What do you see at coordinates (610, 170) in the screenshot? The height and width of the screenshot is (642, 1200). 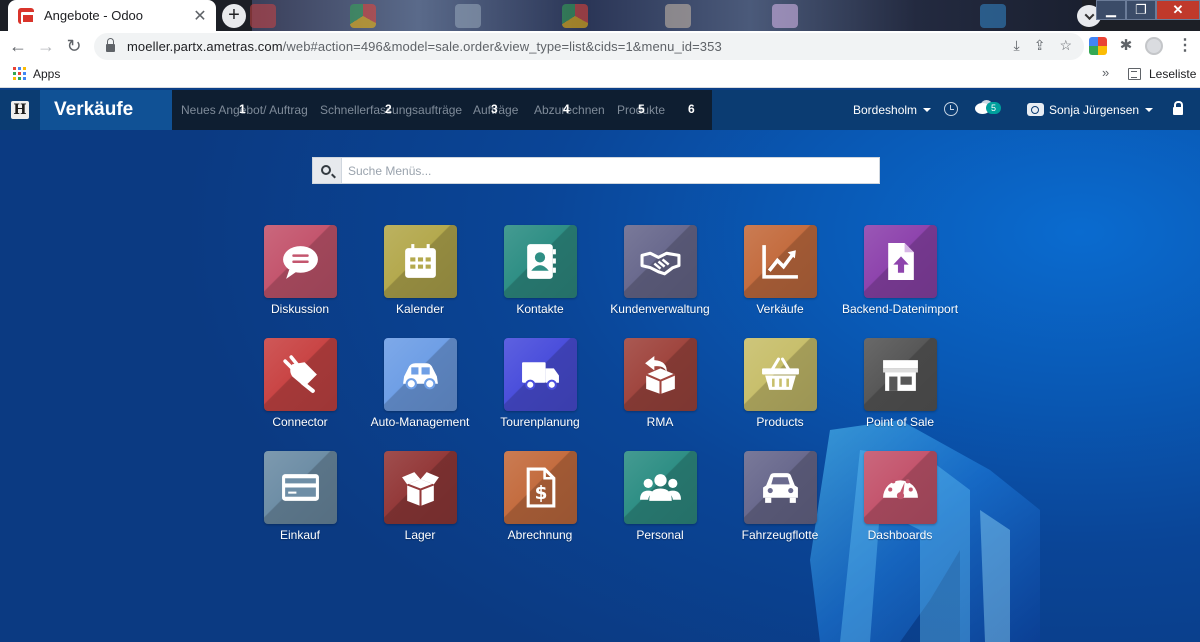 I see `menu-search-input` at bounding box center [610, 170].